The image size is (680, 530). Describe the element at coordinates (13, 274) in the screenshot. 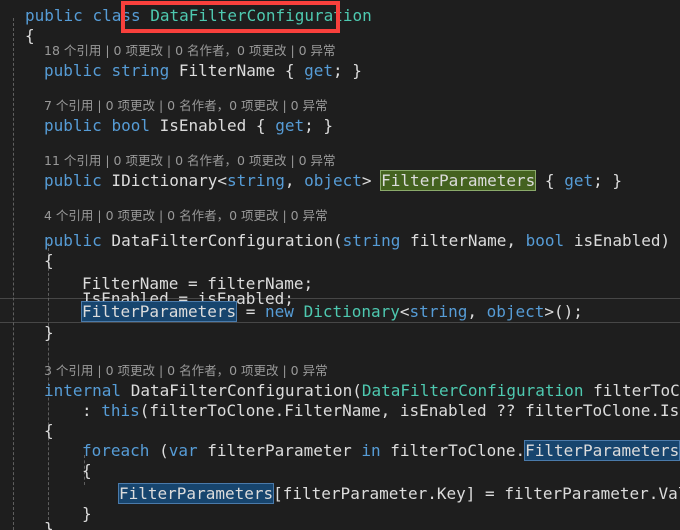

I see `indent-guide` at that location.